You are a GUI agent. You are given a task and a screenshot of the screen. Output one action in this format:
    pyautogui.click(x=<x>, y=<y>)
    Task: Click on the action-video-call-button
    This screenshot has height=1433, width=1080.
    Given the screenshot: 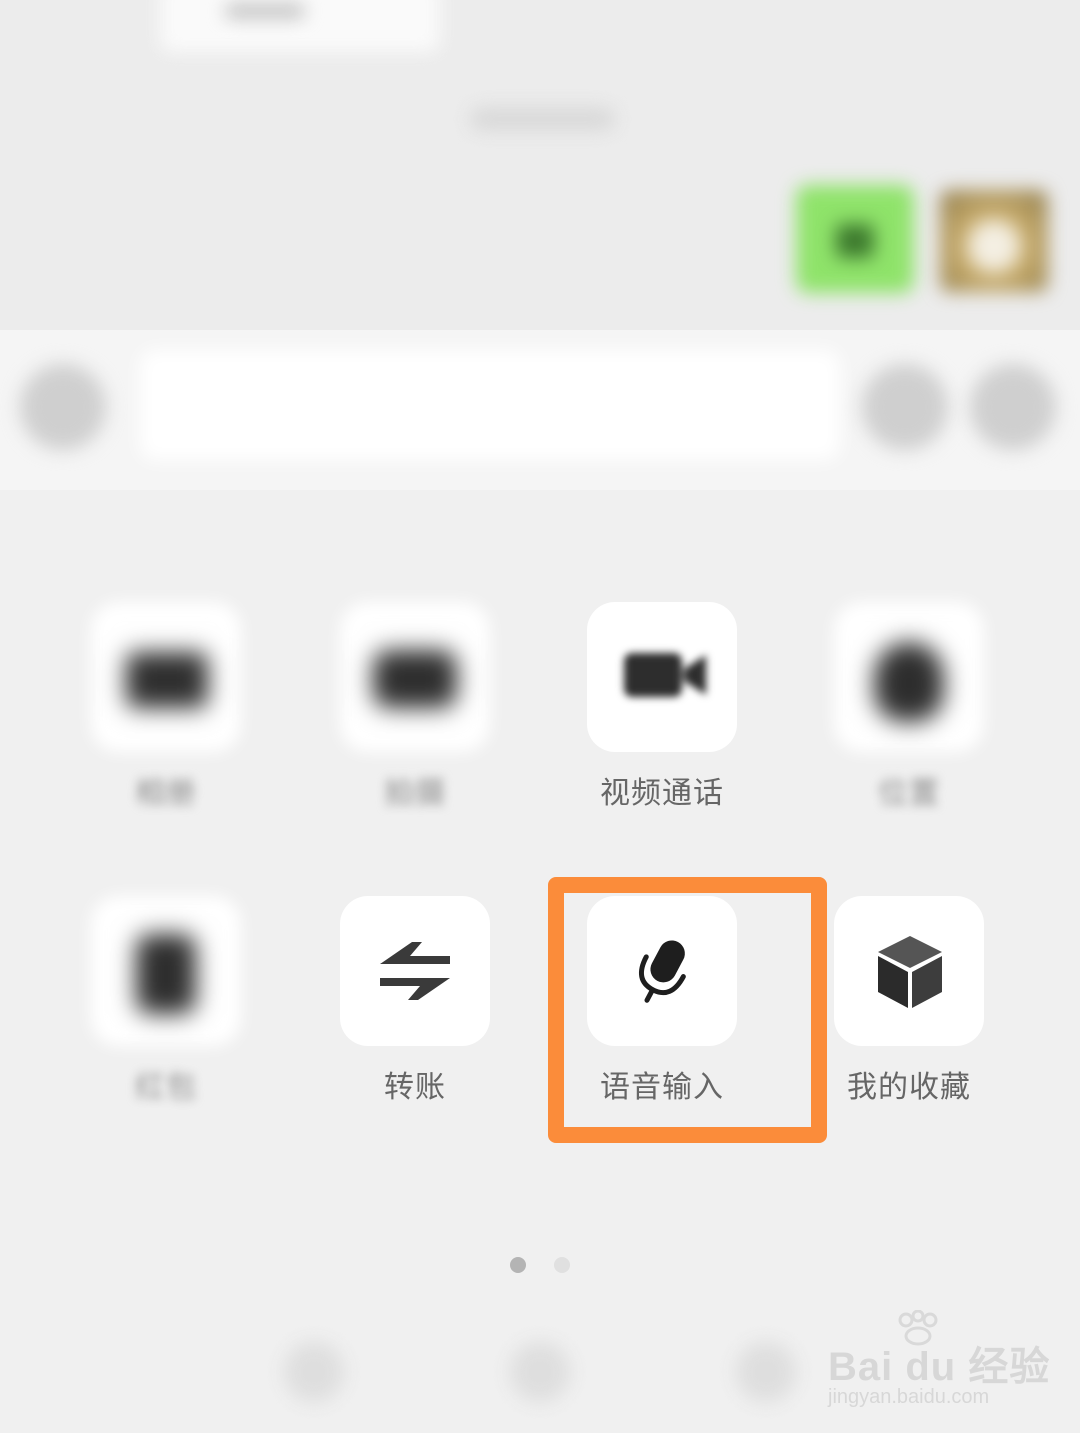 What is the action you would take?
    pyautogui.click(x=662, y=677)
    